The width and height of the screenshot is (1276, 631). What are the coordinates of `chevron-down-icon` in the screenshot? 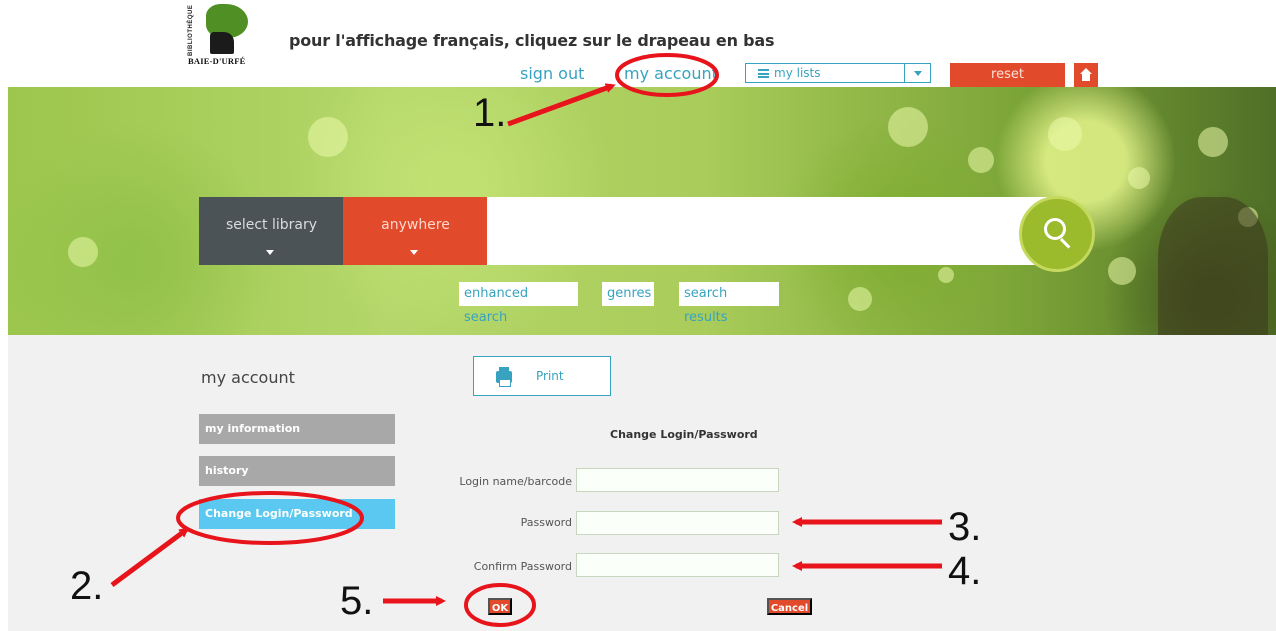 It's located at (917, 73).